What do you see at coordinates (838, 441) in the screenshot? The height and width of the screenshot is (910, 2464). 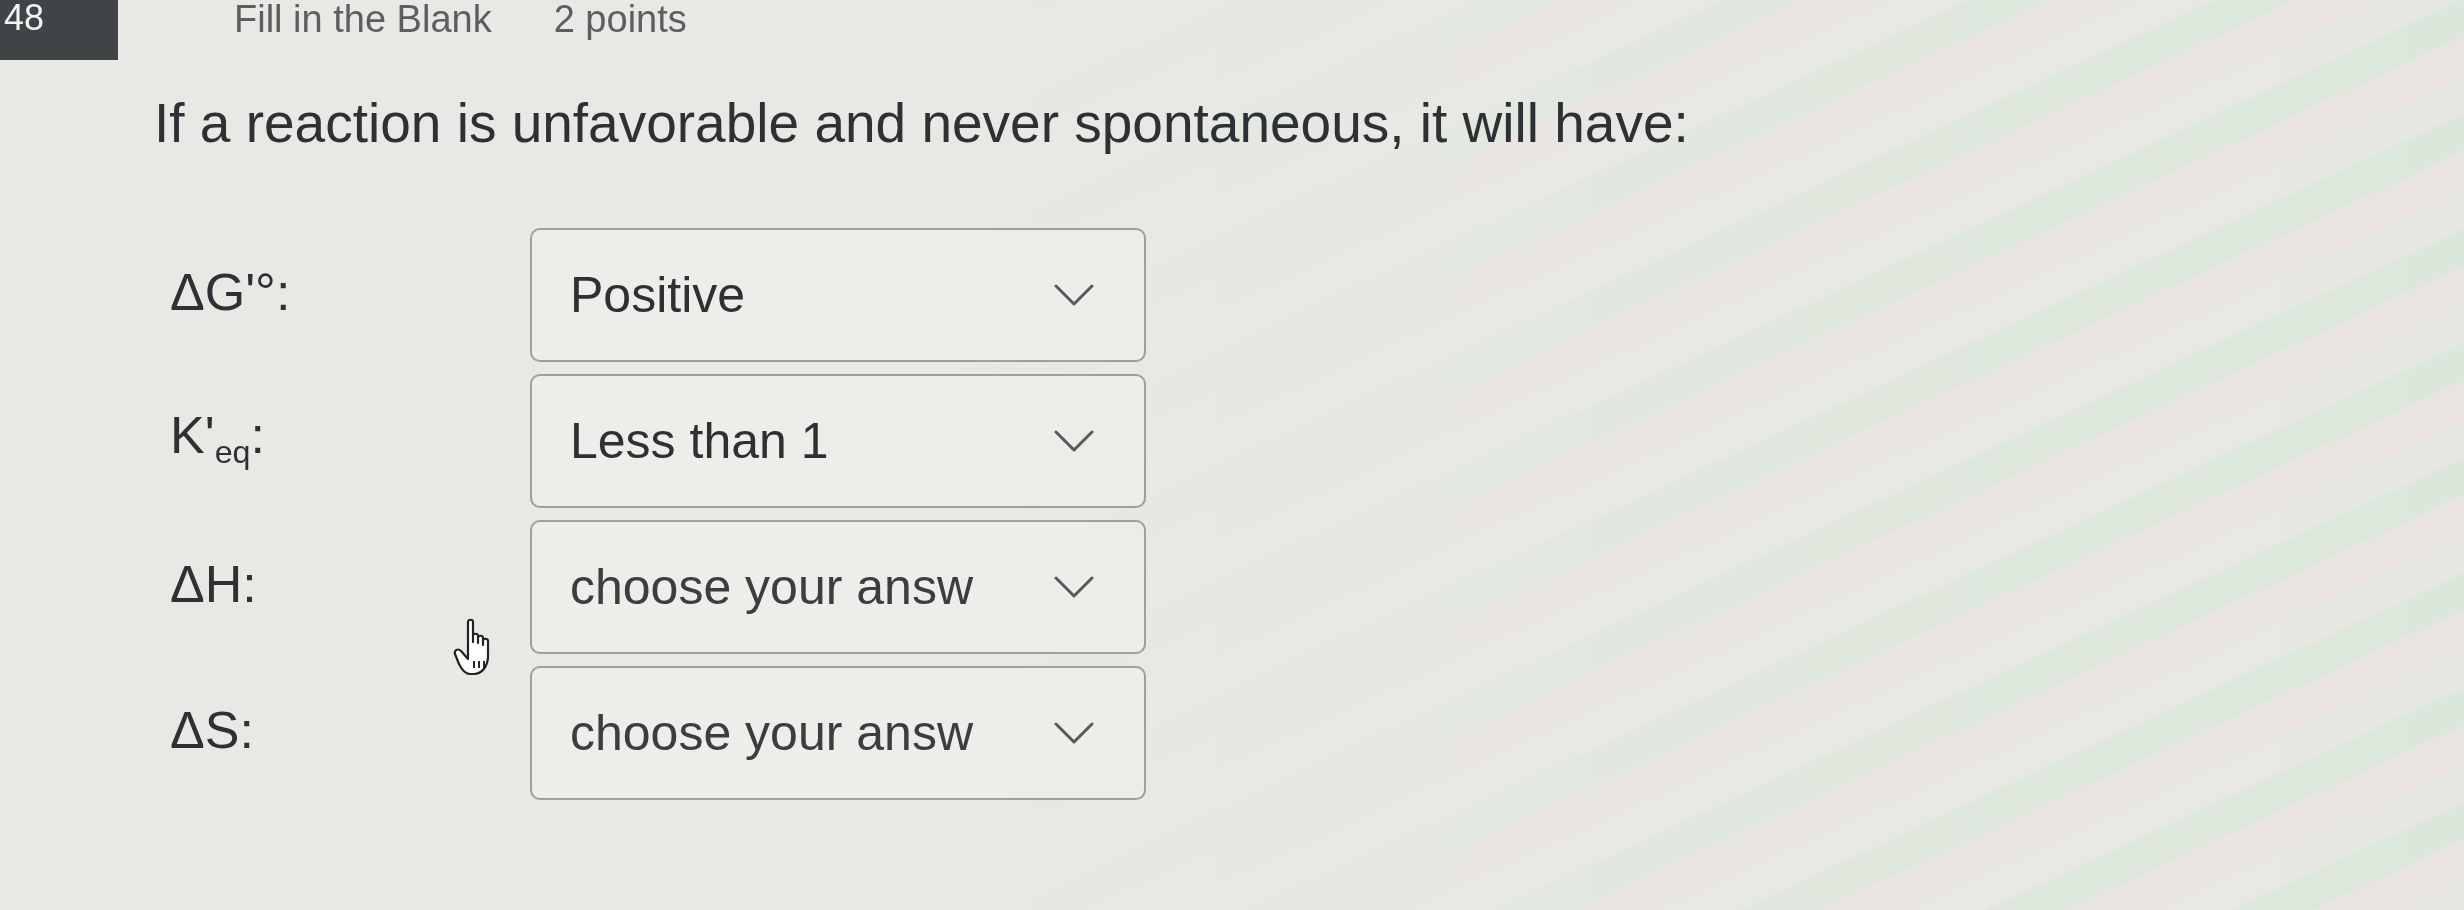 I see `answer-dropdown: Less than 1` at bounding box center [838, 441].